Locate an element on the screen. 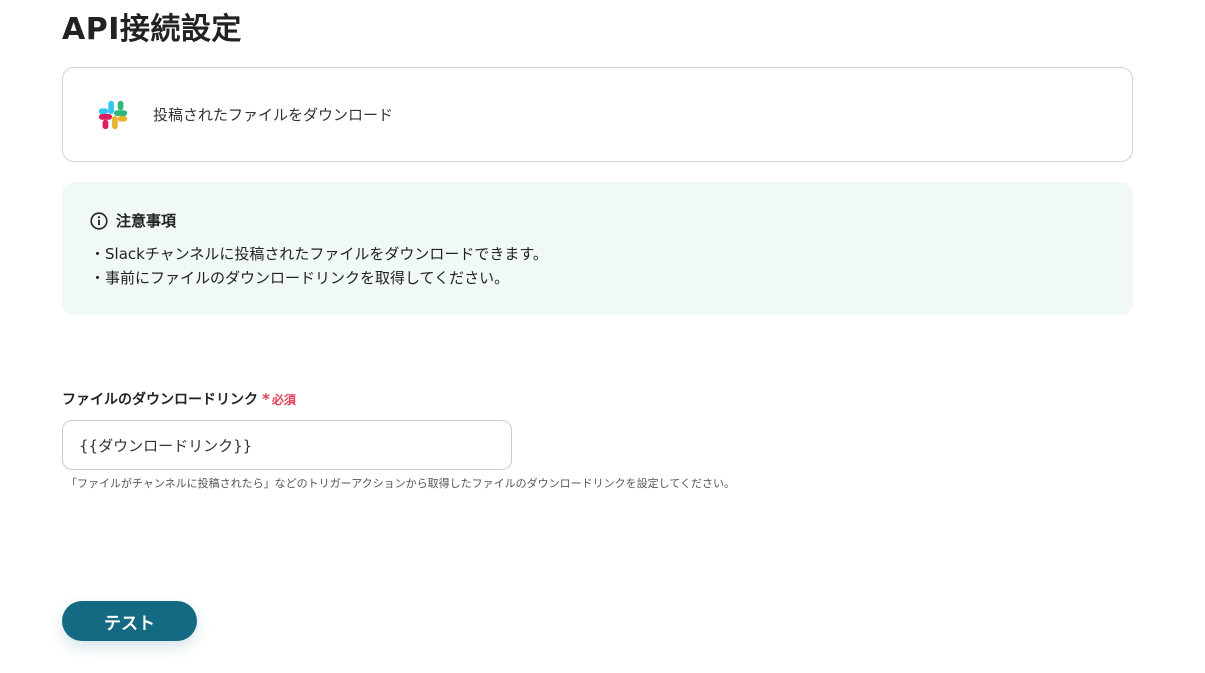 The image size is (1205, 673). test-button: テスト is located at coordinates (129, 621).